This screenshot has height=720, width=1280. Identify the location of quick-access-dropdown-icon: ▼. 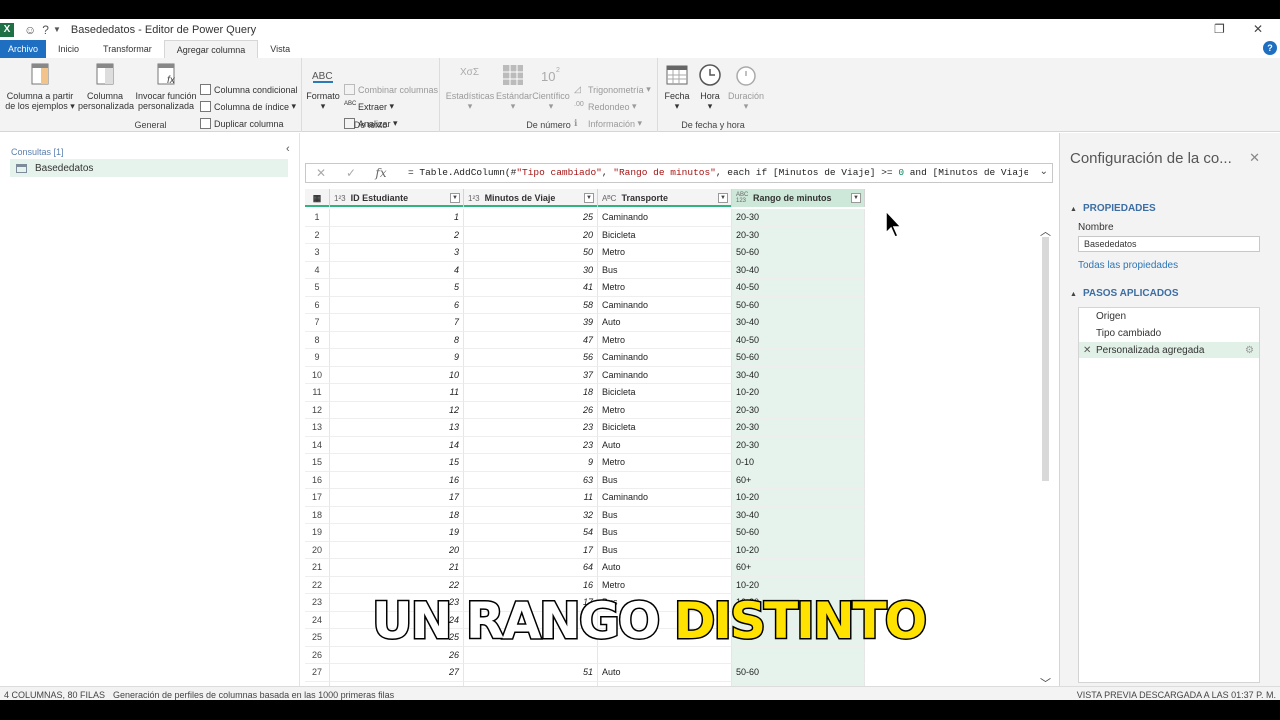
(57, 29).